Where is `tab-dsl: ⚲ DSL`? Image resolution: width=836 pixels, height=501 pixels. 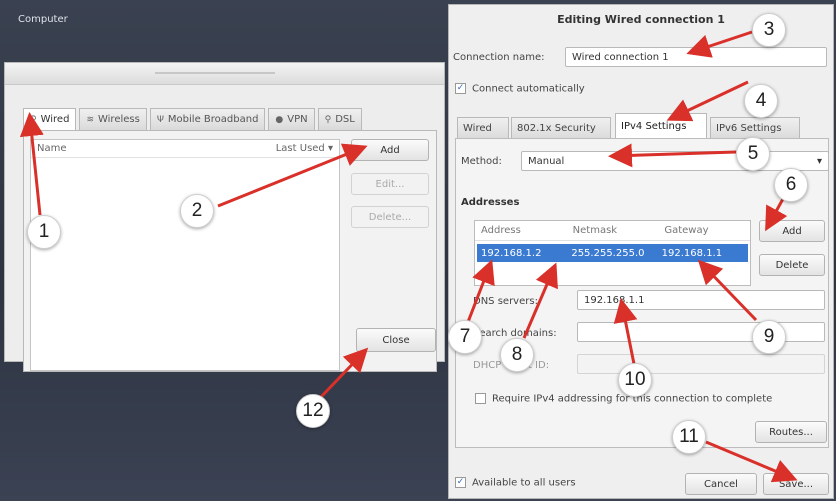
tab-dsl: ⚲ DSL is located at coordinates (339, 119).